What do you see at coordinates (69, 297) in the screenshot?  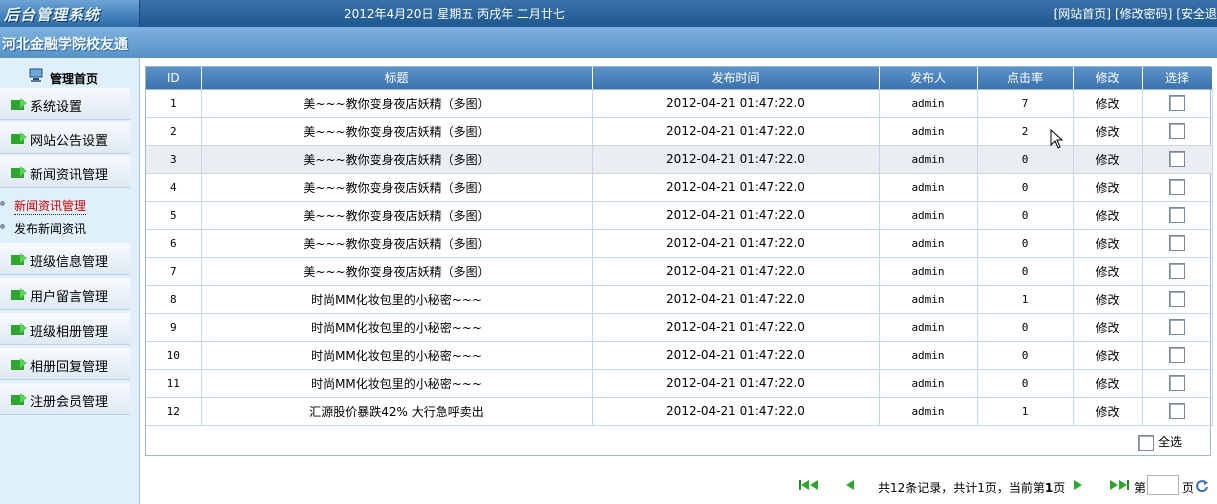 I see `sidebar-item-label: 用户留言管理` at bounding box center [69, 297].